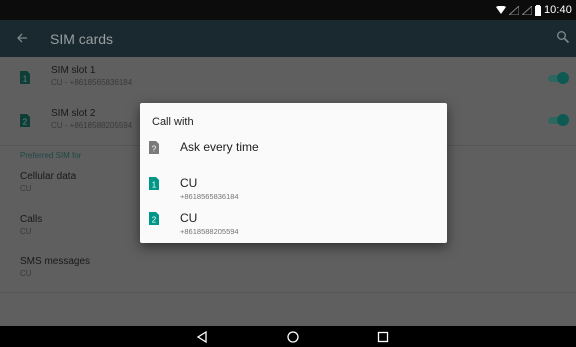 The image size is (576, 347). Describe the element at coordinates (383, 337) in the screenshot. I see `nav-recents-icon` at that location.